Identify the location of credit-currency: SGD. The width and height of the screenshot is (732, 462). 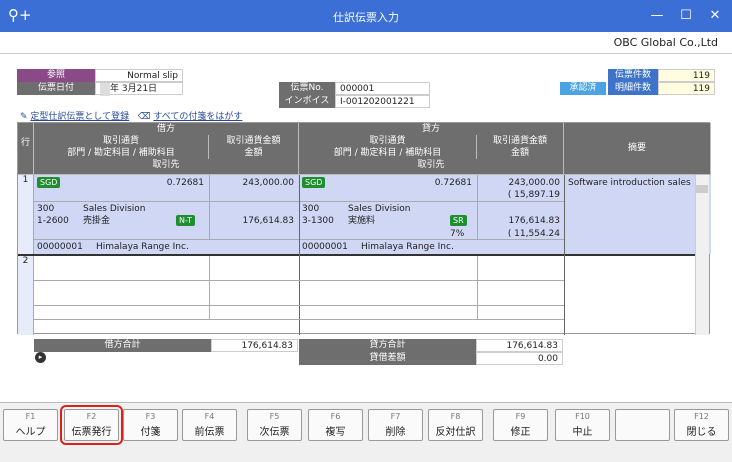
(314, 182).